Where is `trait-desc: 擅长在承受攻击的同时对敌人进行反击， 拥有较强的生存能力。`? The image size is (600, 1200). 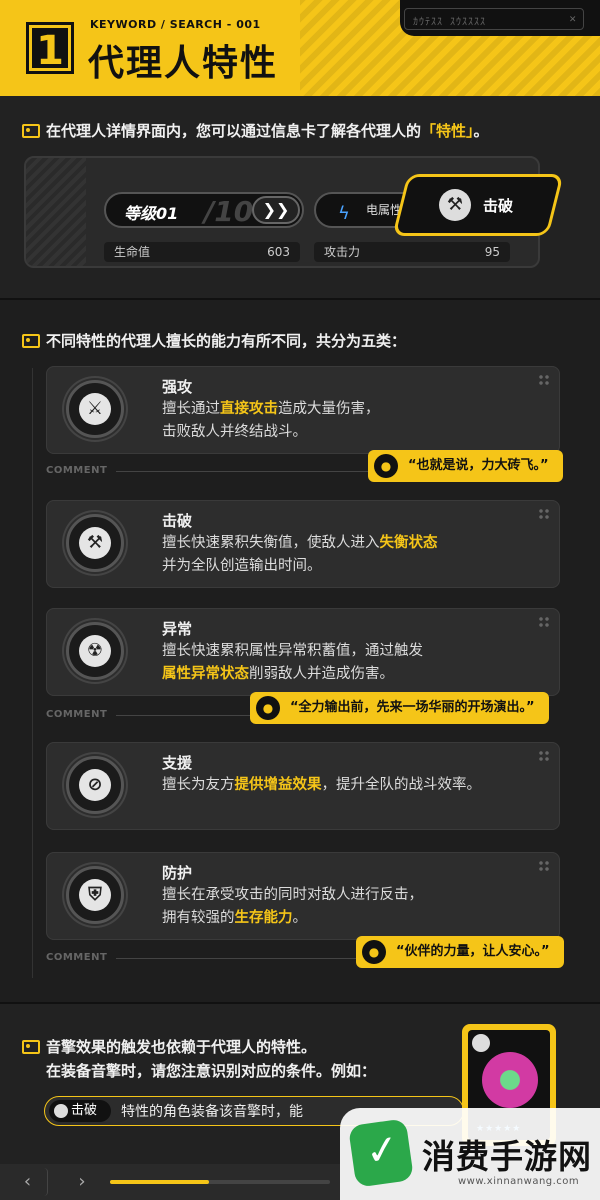 trait-desc: 擅长在承受攻击的同时对敌人进行反击， 拥有较强的生存能力。 is located at coordinates (352, 907).